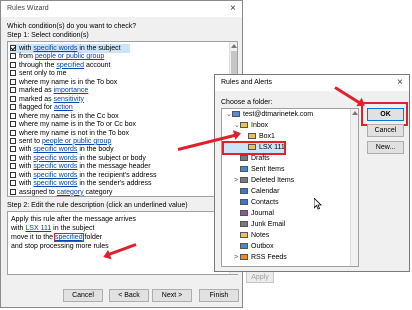 This screenshot has width=412, height=310. What do you see at coordinates (246, 236) in the screenshot?
I see `folder-tree-item: Notes` at bounding box center [246, 236].